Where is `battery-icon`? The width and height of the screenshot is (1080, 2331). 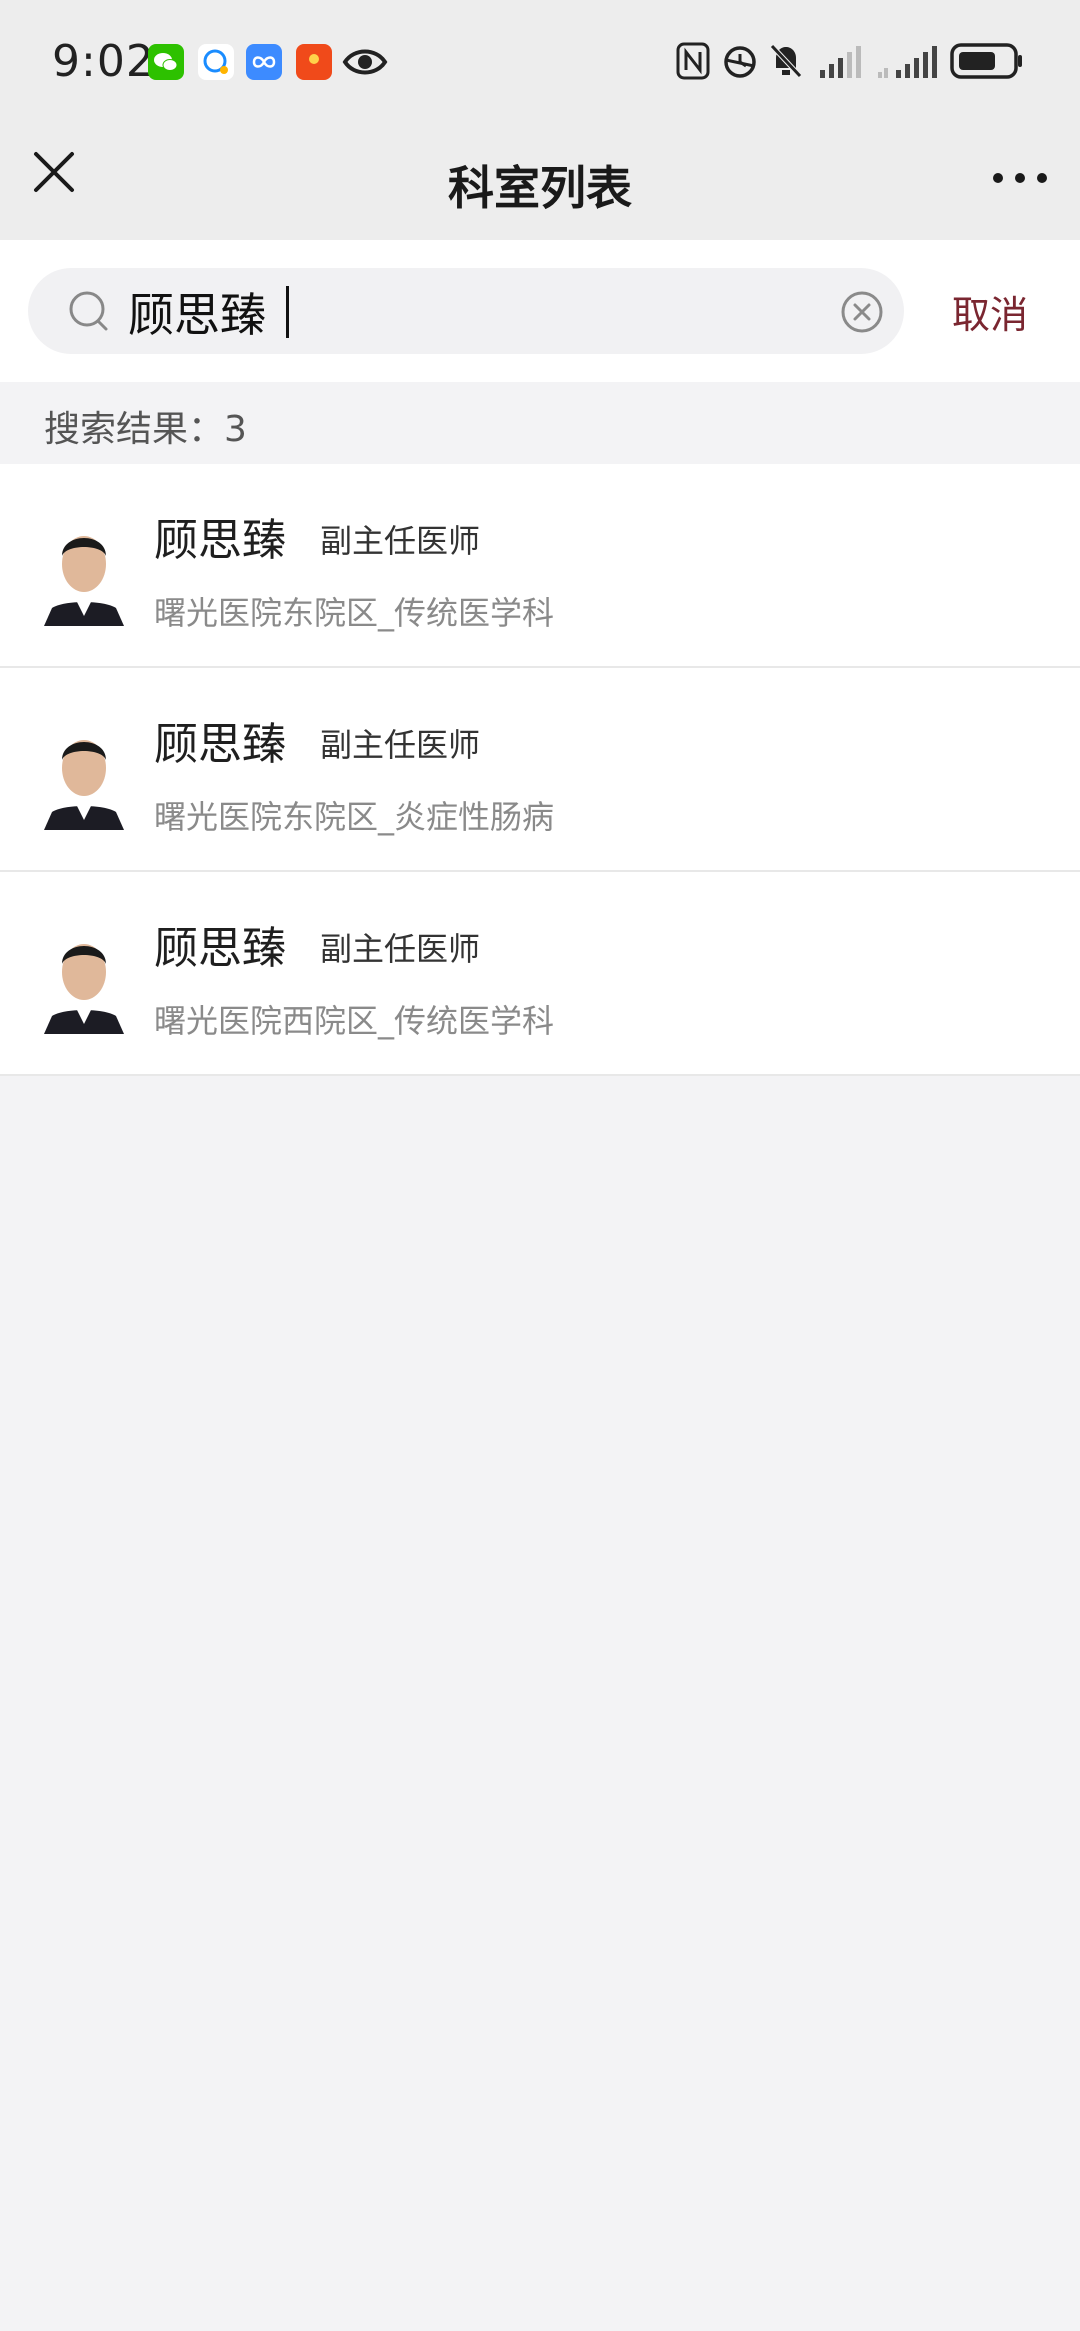 battery-icon is located at coordinates (987, 63).